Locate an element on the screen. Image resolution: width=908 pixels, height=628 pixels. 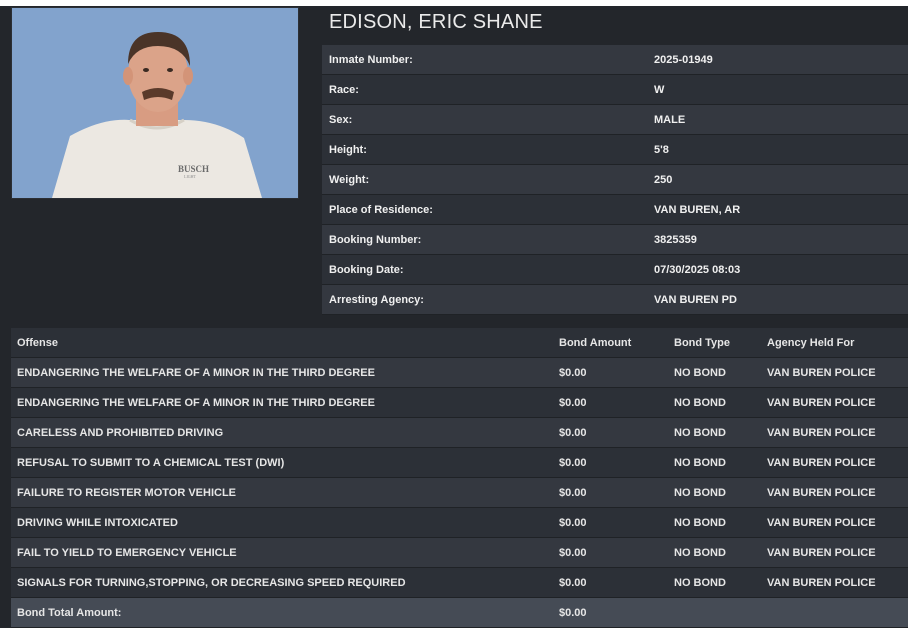
info-label: Inmate Number: is located at coordinates (371, 59).